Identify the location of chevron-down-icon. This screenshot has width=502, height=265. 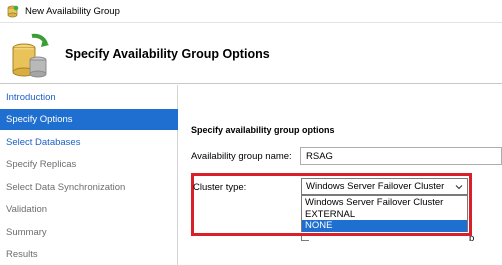
(459, 187).